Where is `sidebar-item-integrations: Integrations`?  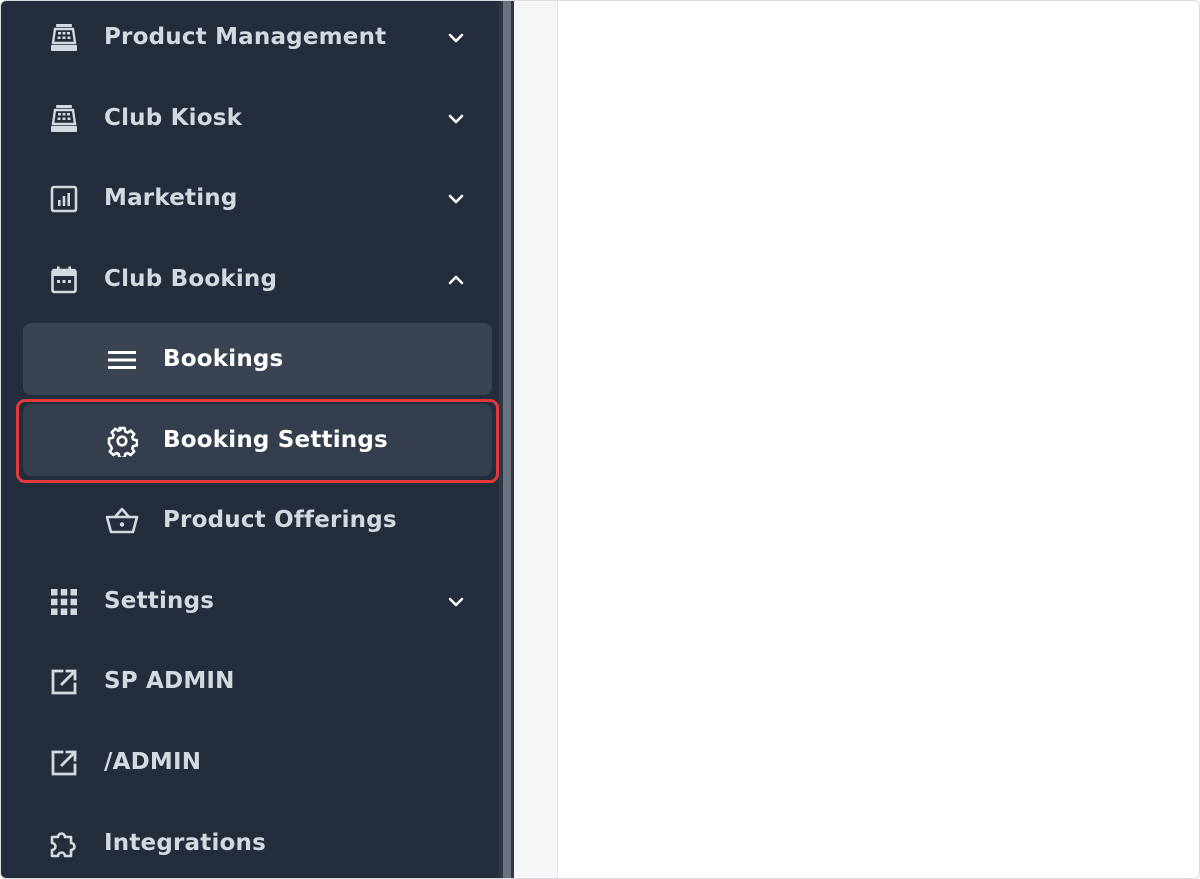
sidebar-item-integrations: Integrations is located at coordinates (257, 842).